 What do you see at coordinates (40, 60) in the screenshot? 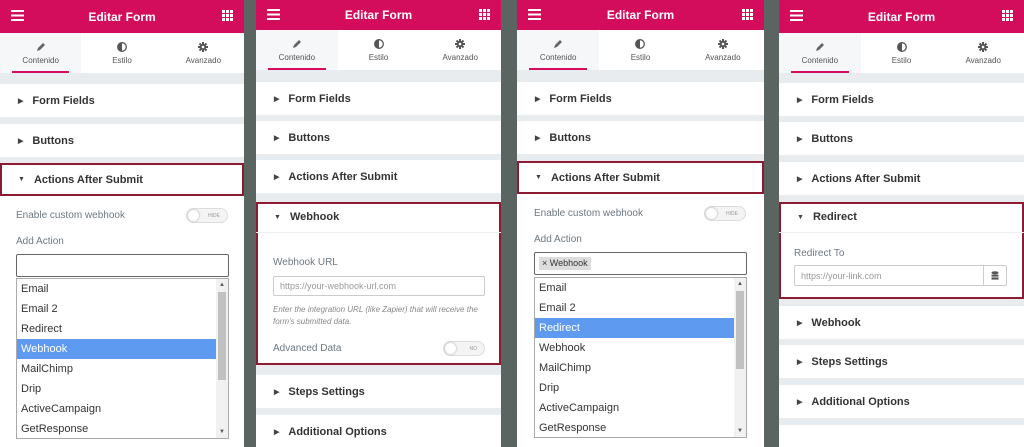
I see `tab-label: Contenido` at bounding box center [40, 60].